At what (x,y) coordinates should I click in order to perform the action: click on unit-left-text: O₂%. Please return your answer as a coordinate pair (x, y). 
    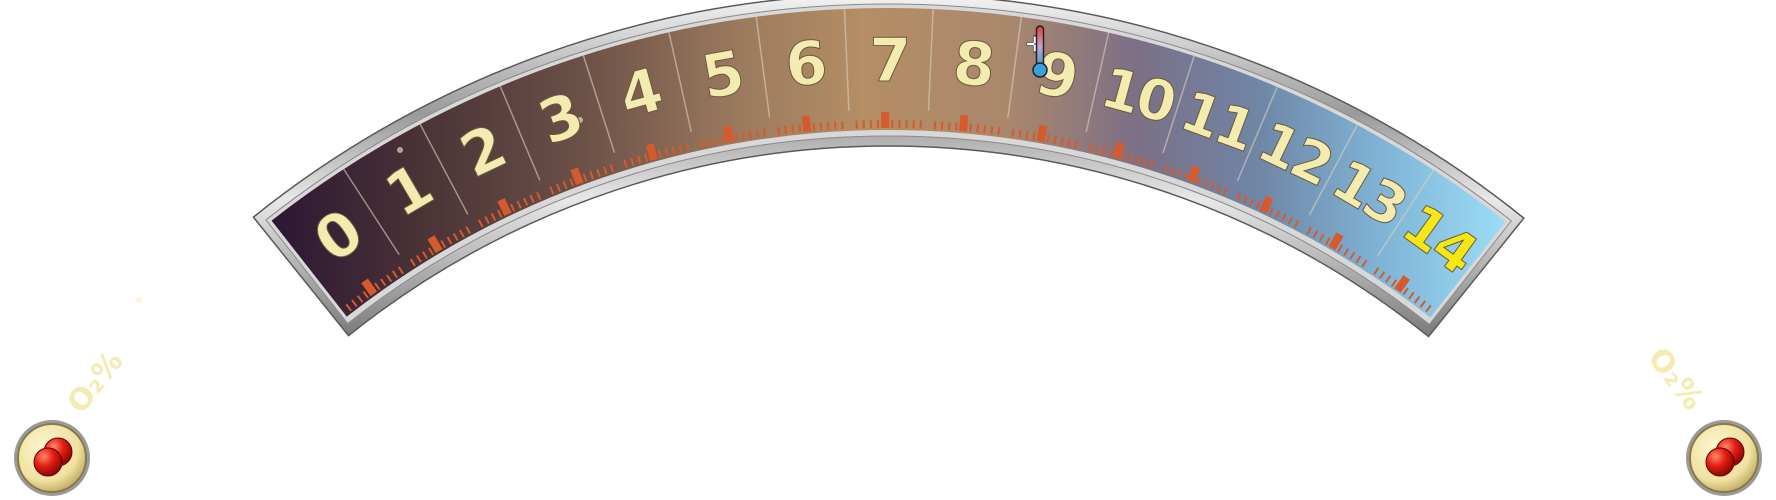
    Looking at the image, I should click on (96, 382).